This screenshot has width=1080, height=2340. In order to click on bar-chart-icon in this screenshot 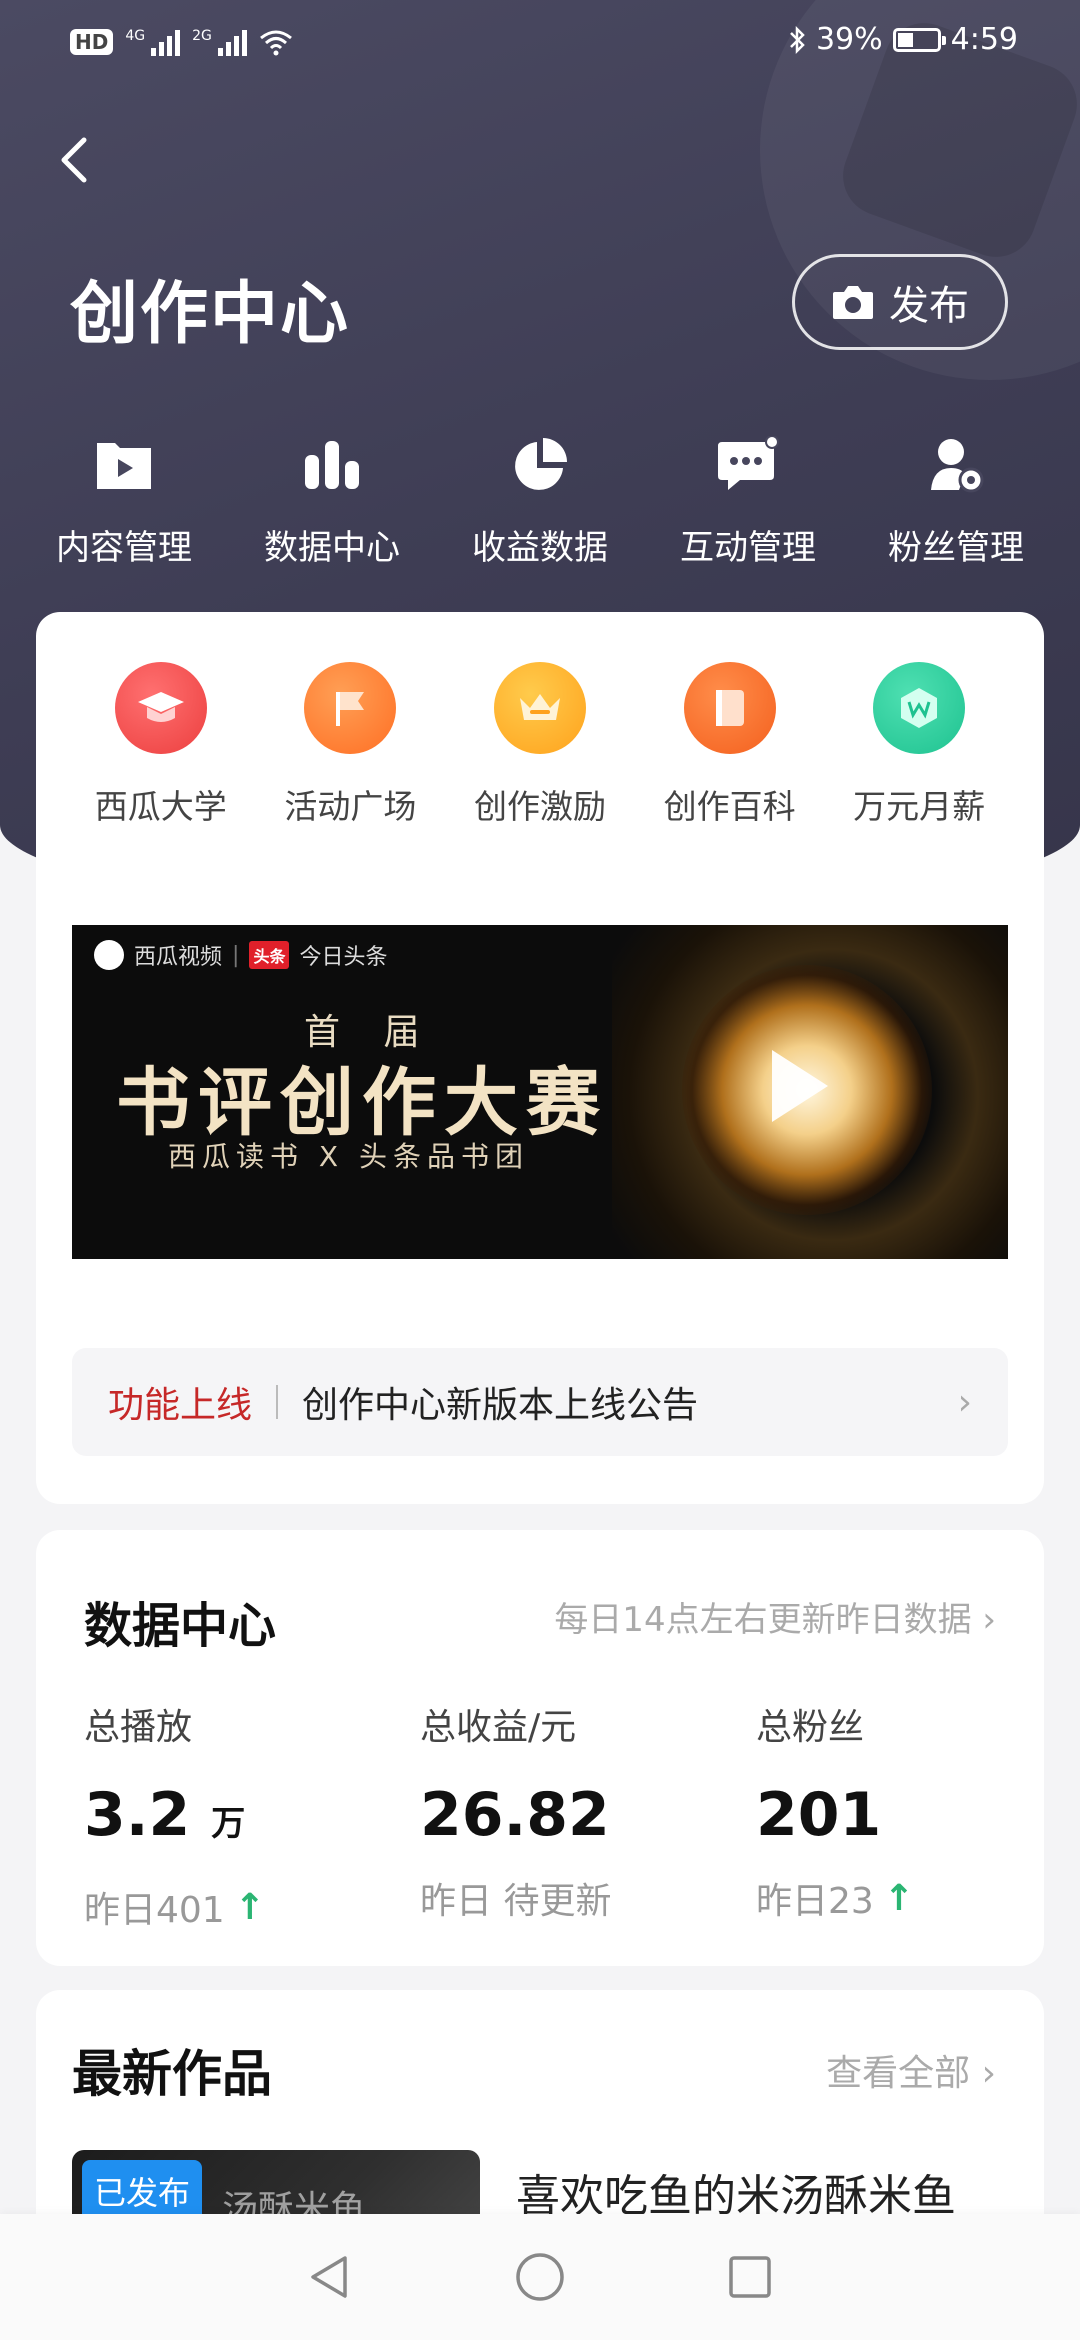, I will do `click(332, 465)`.